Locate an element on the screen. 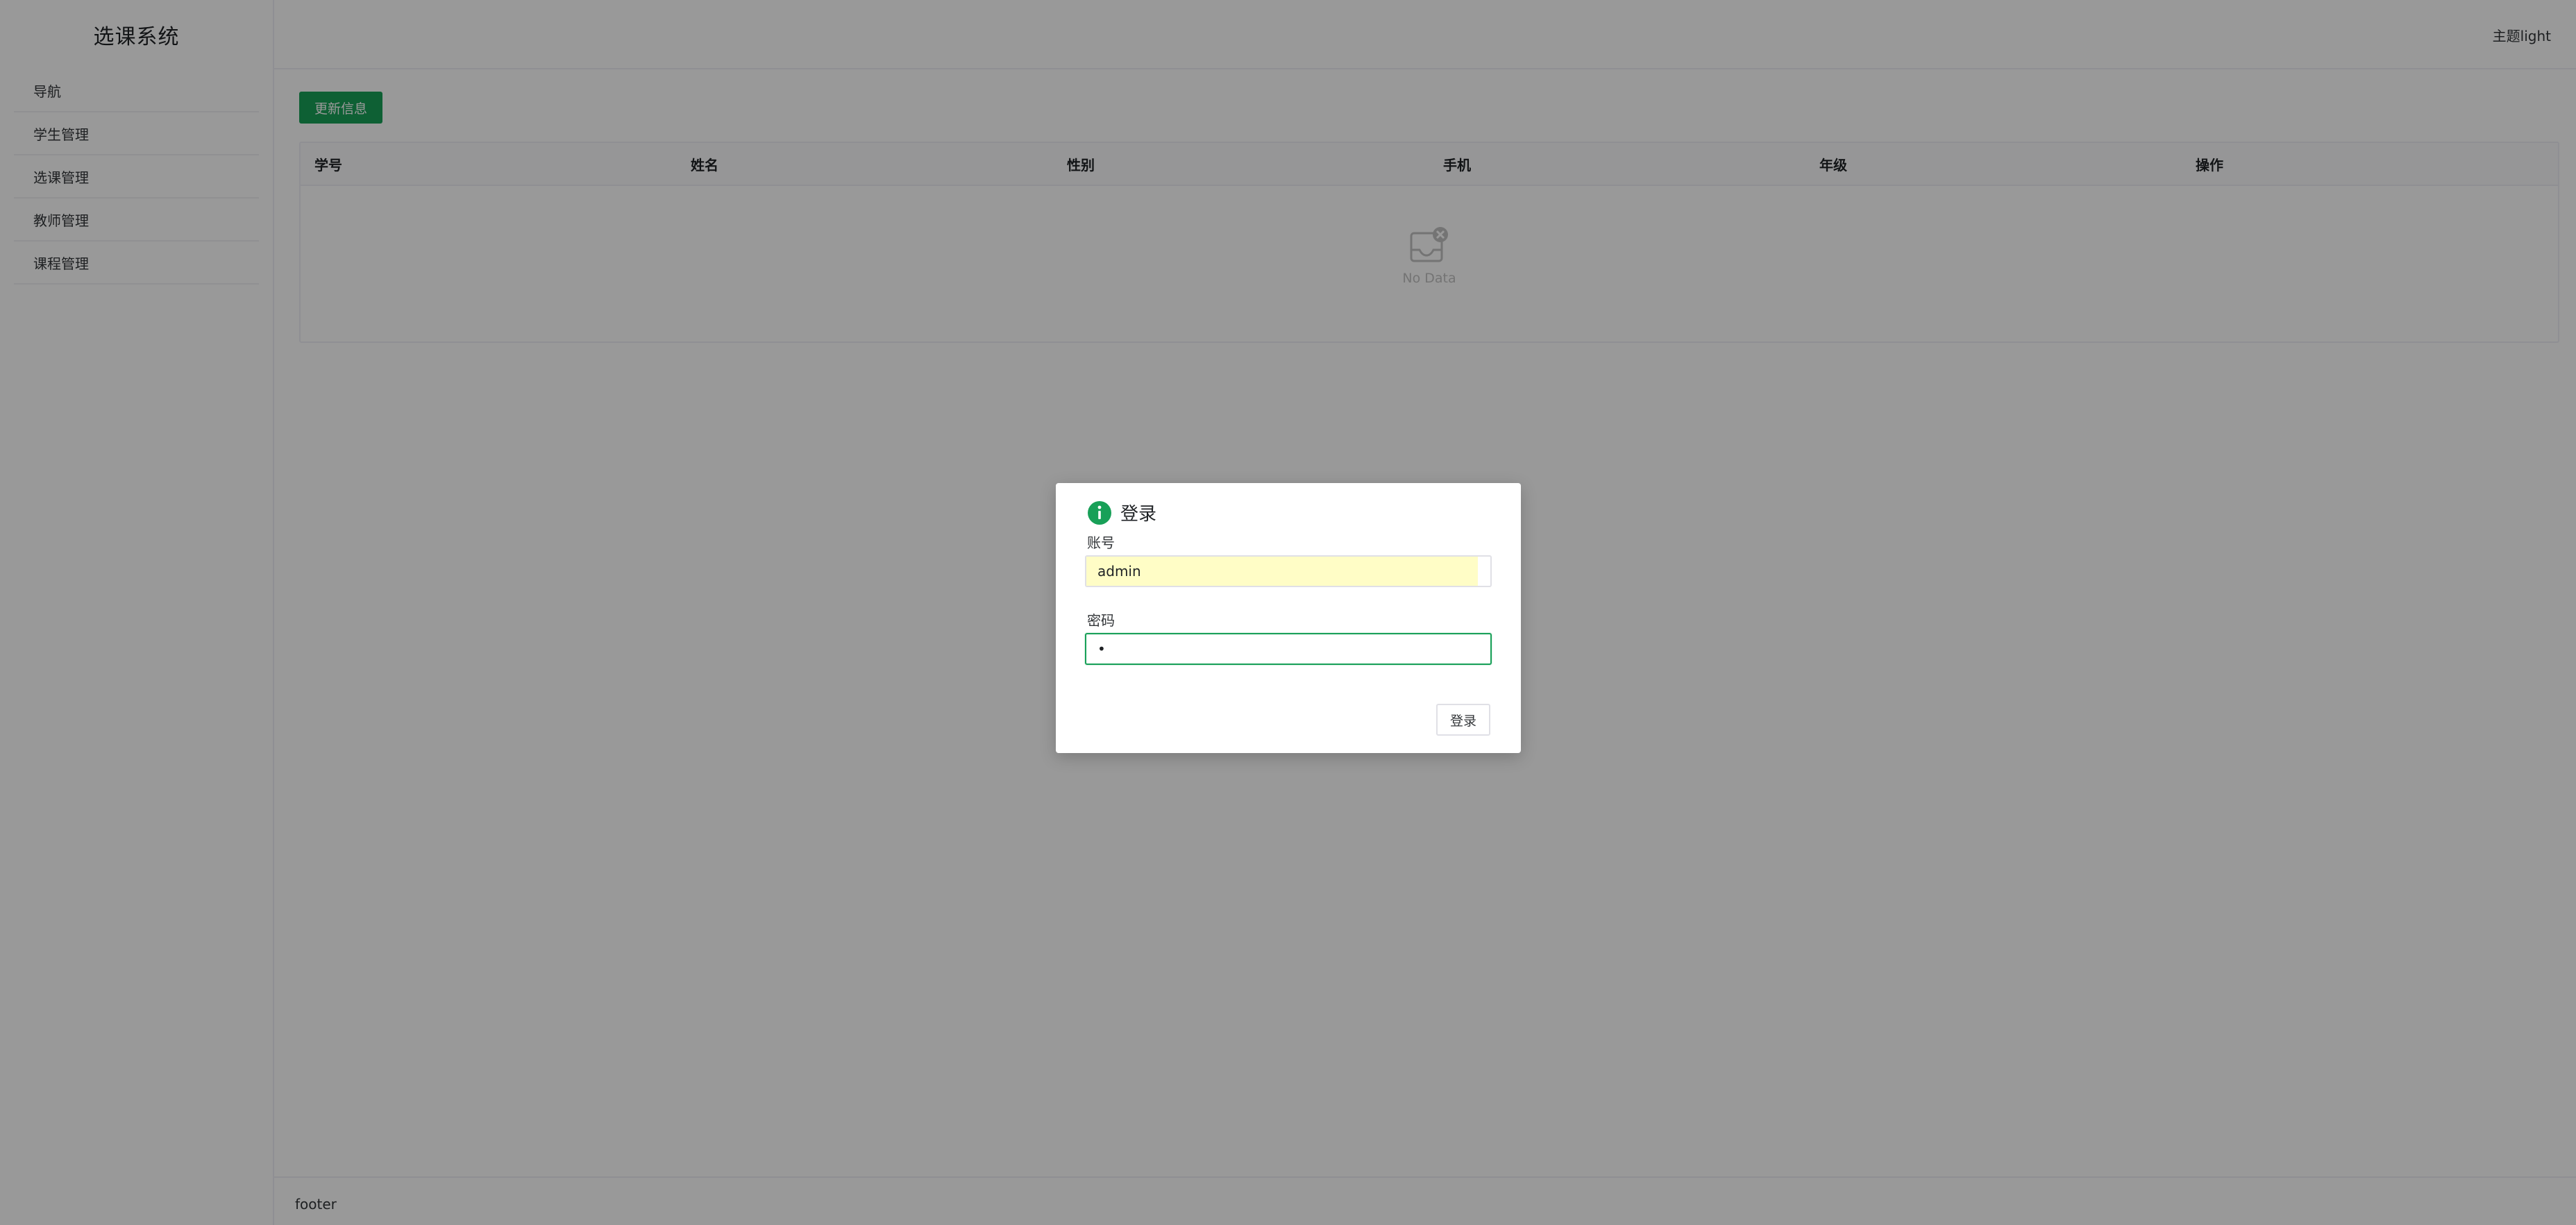 The image size is (2576, 1225). info-icon is located at coordinates (1099, 512).